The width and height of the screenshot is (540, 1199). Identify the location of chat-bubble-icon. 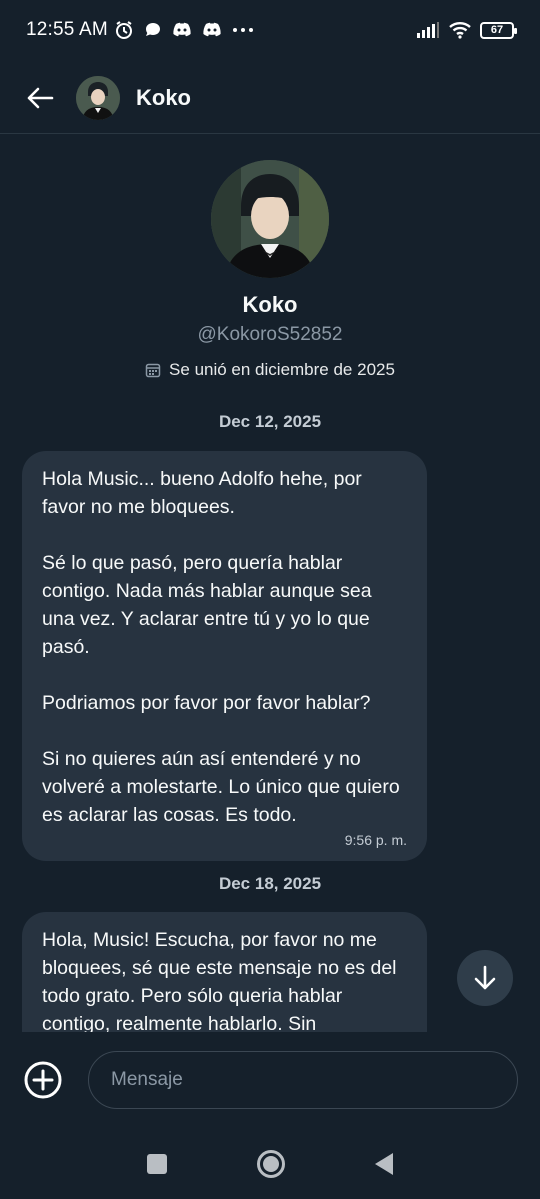
(152, 29).